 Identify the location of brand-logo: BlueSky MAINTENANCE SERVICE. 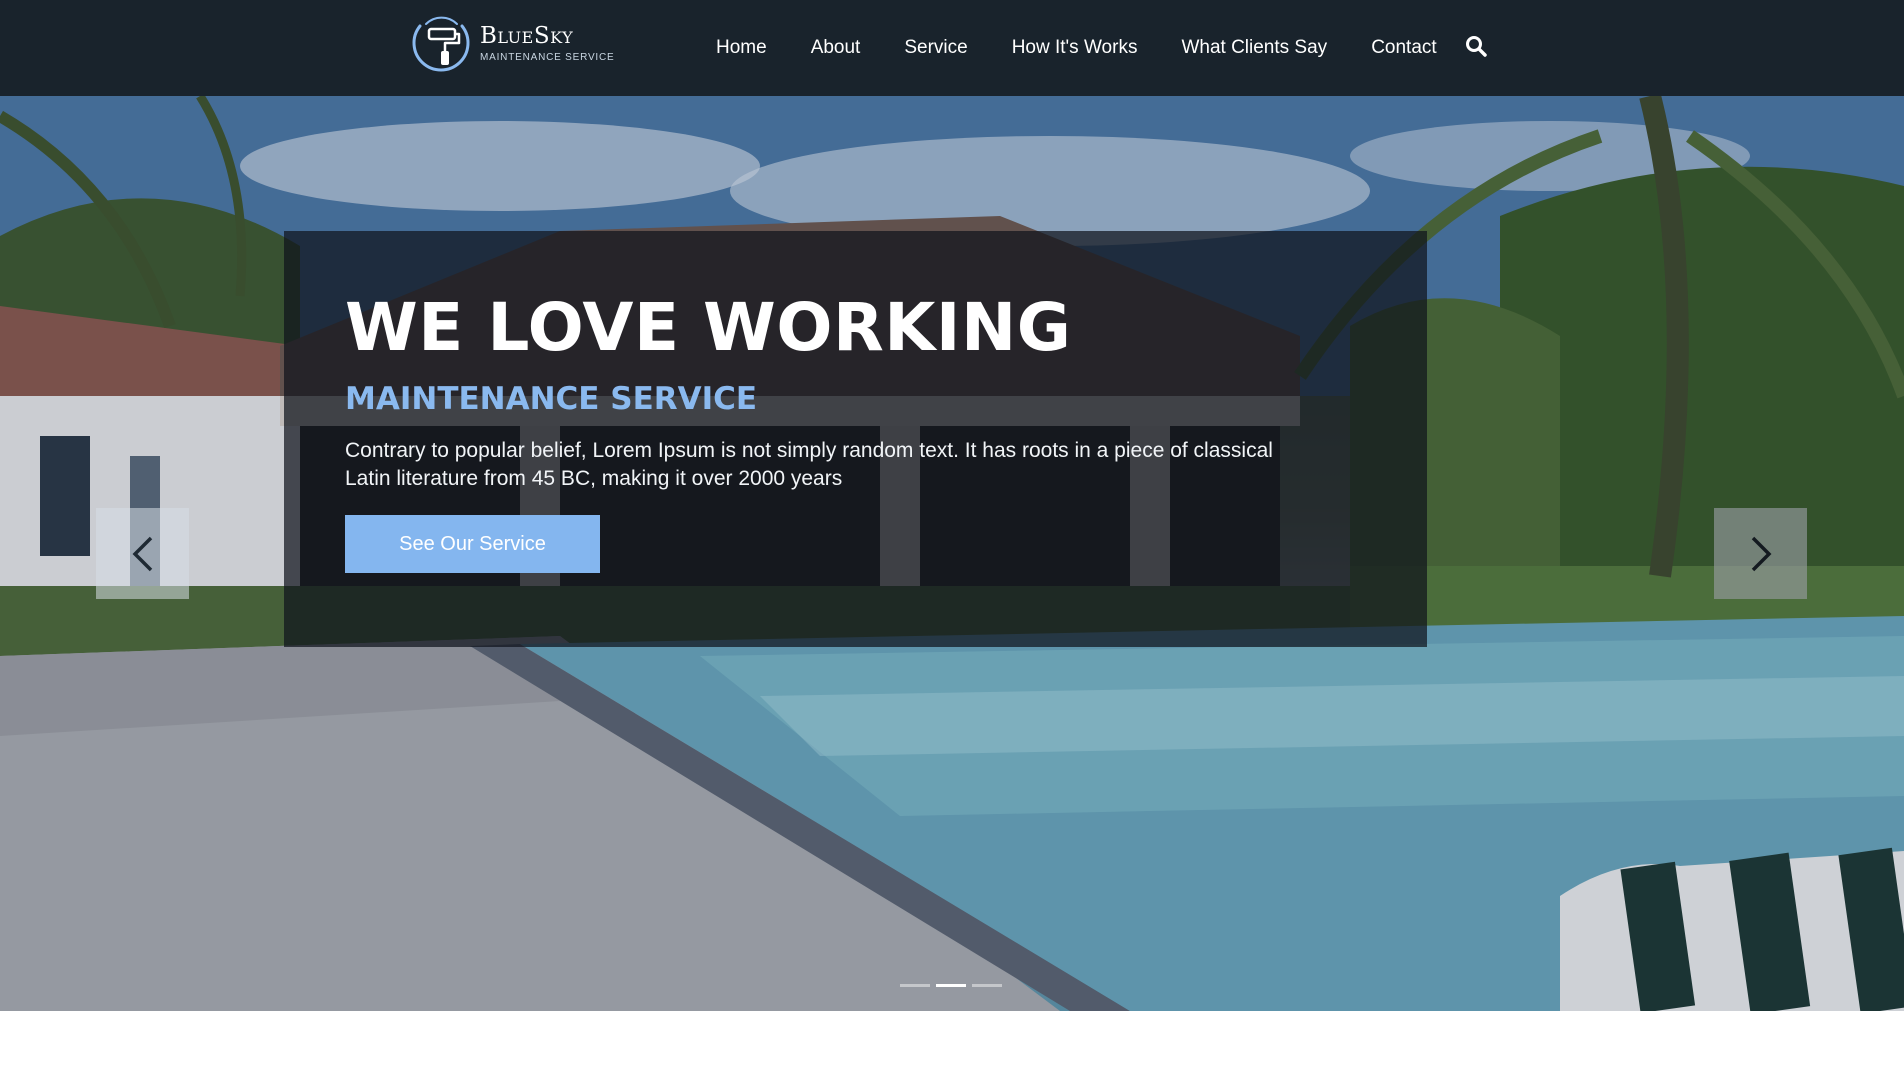
(512, 44).